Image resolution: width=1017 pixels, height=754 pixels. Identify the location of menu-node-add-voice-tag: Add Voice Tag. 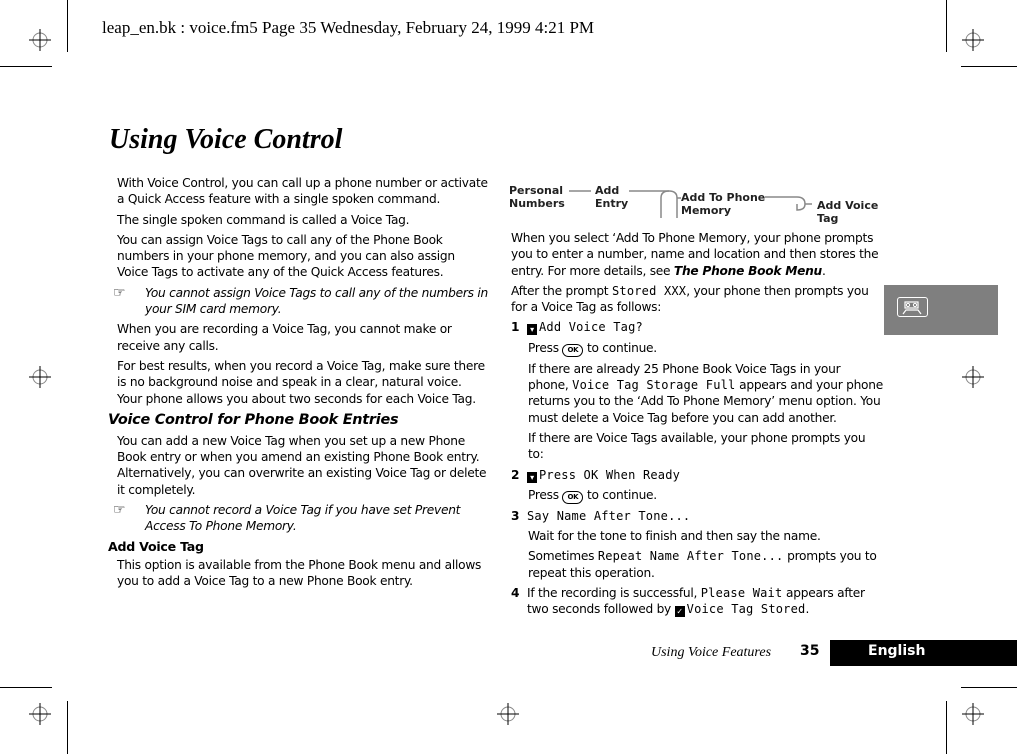
(848, 212).